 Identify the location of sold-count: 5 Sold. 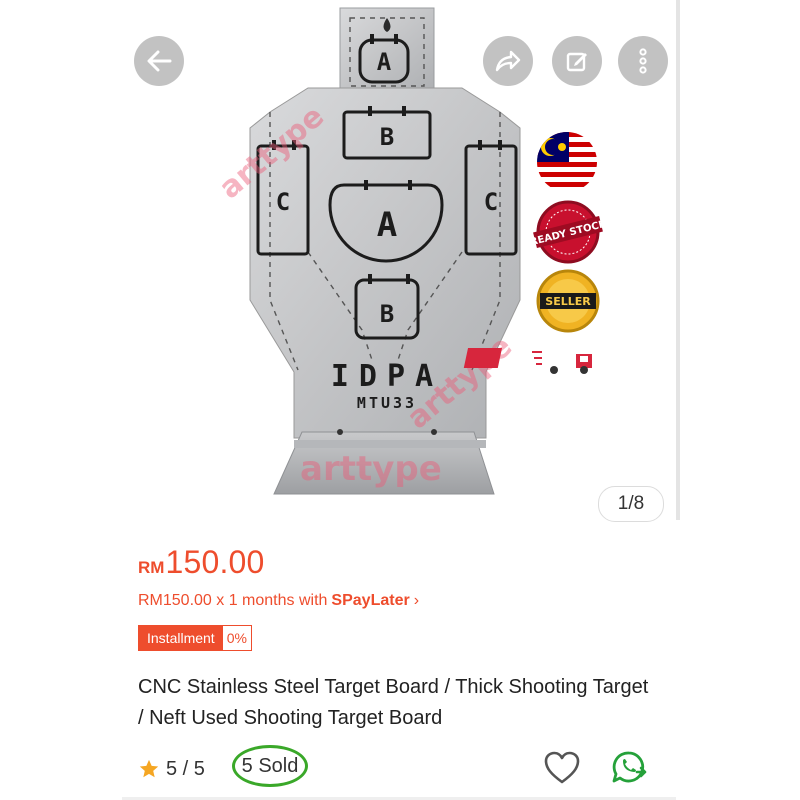
(270, 766).